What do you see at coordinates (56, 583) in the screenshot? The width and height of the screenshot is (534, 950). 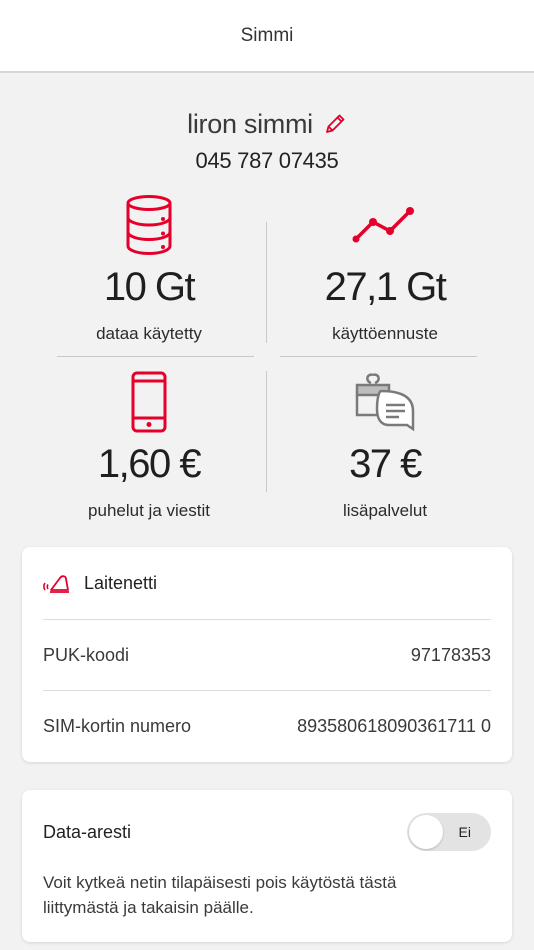 I see `router-icon` at bounding box center [56, 583].